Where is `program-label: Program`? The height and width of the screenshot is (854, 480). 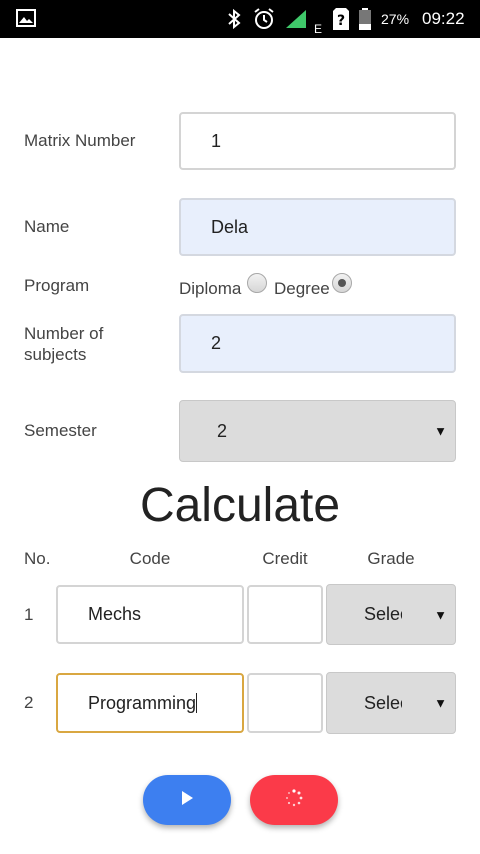 program-label: Program is located at coordinates (57, 285).